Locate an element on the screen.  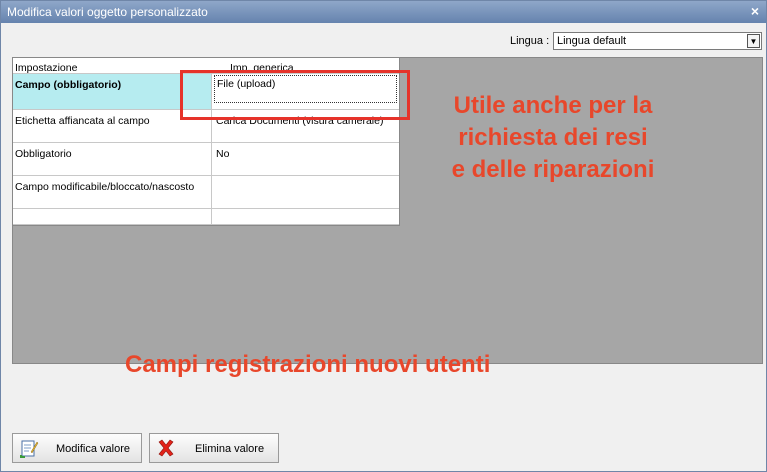
edit-value-label: Modifica valore is located at coordinates (93, 449).